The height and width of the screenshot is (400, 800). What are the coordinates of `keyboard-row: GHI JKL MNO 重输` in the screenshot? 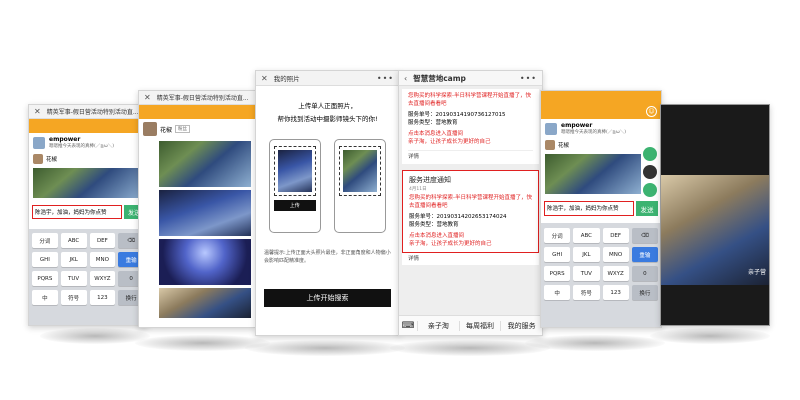 It's located at (88, 259).